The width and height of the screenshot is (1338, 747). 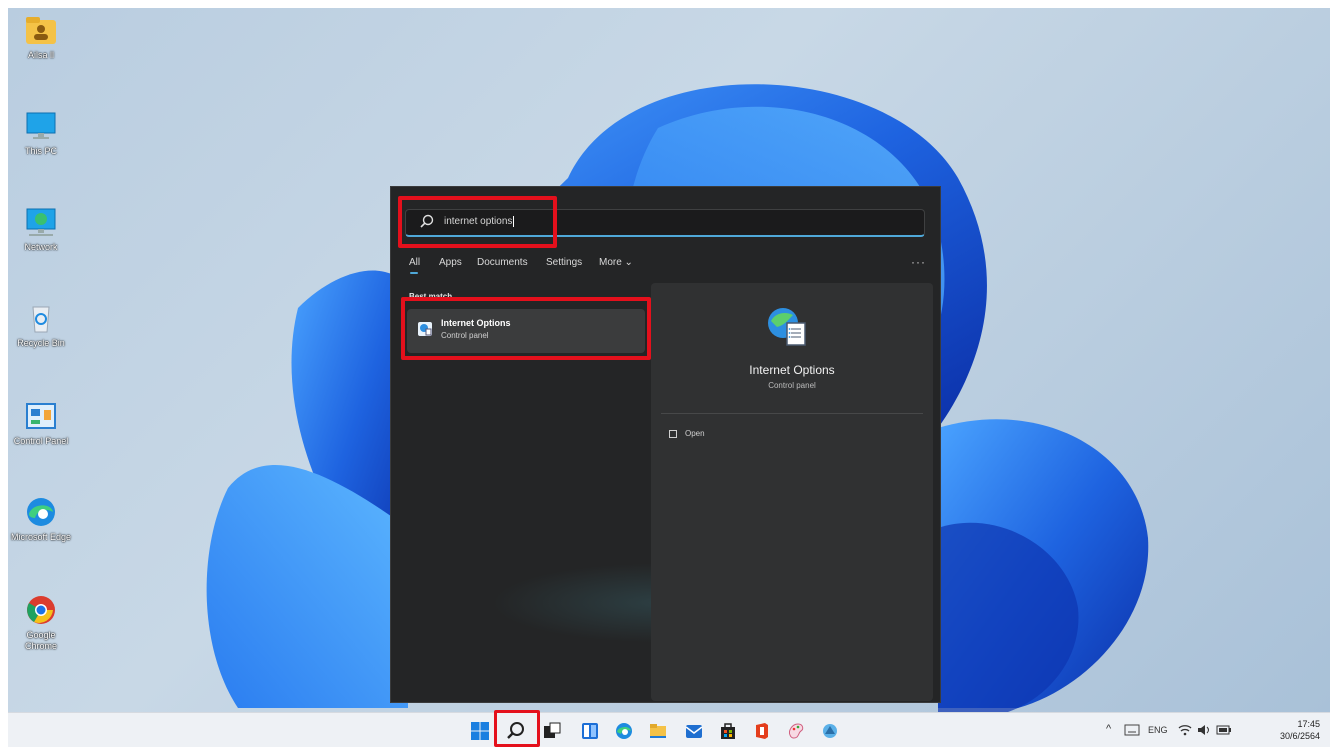 I want to click on tab-all: All, so click(x=414, y=265).